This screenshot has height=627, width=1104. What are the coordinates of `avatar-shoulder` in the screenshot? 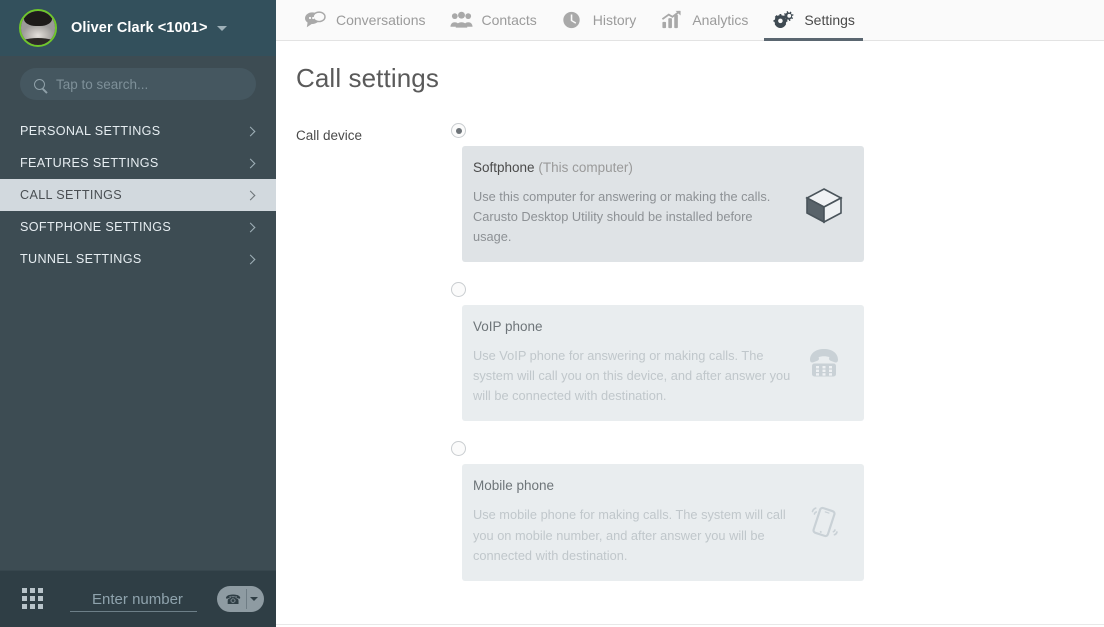 It's located at (38, 41).